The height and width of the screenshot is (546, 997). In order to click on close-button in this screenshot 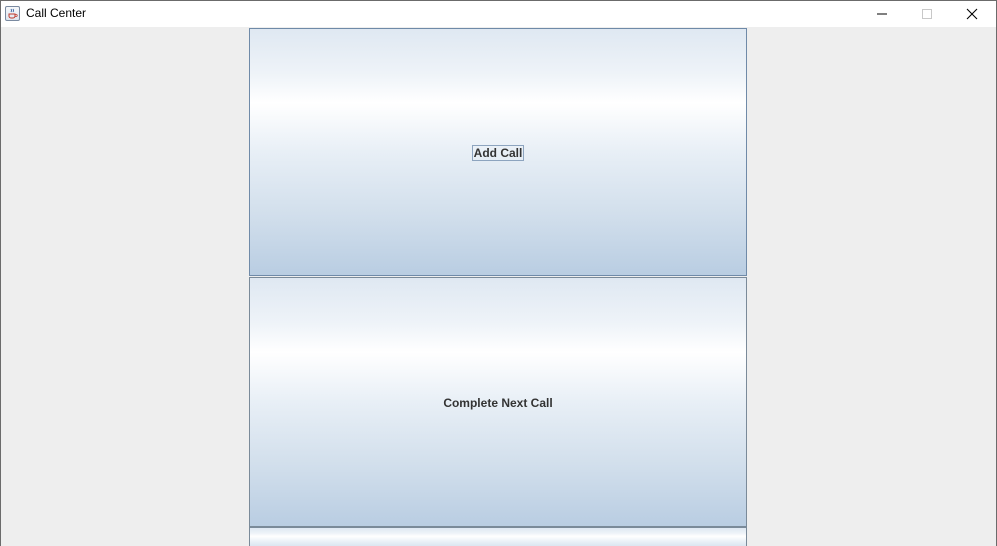, I will do `click(972, 14)`.